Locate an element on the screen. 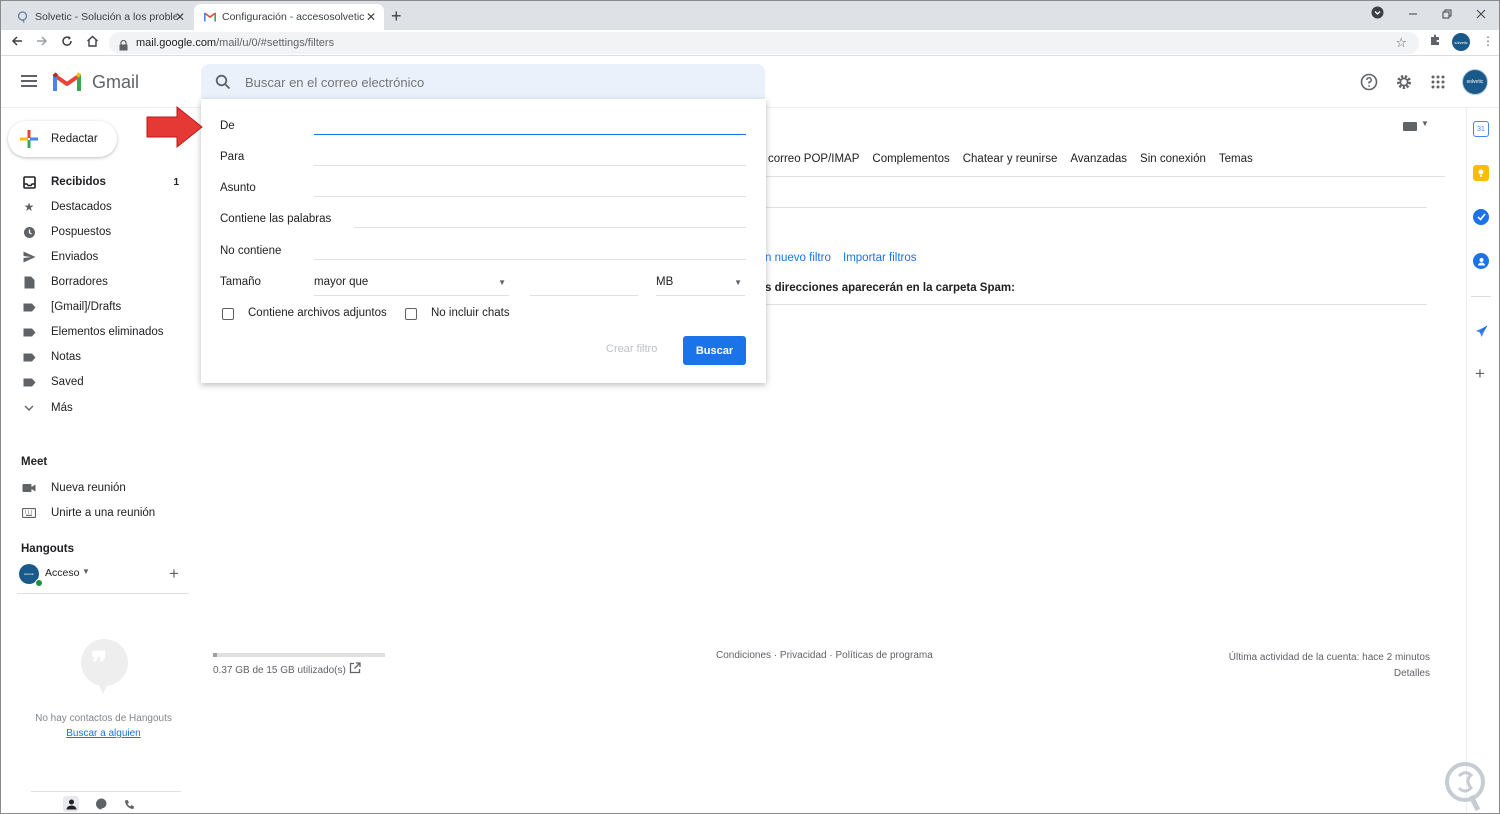 The height and width of the screenshot is (814, 1500). size-unit-select: MB ▼ is located at coordinates (700, 286).